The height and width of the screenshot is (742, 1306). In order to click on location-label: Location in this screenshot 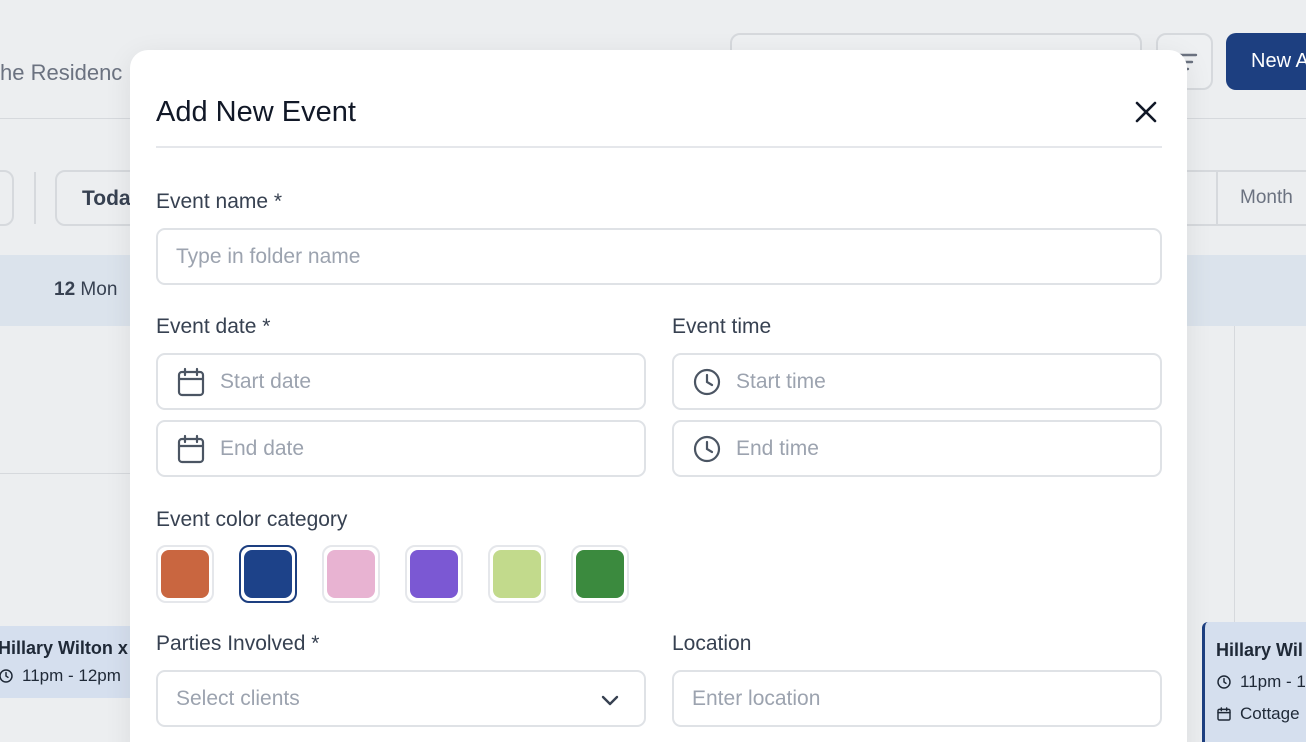, I will do `click(712, 643)`.